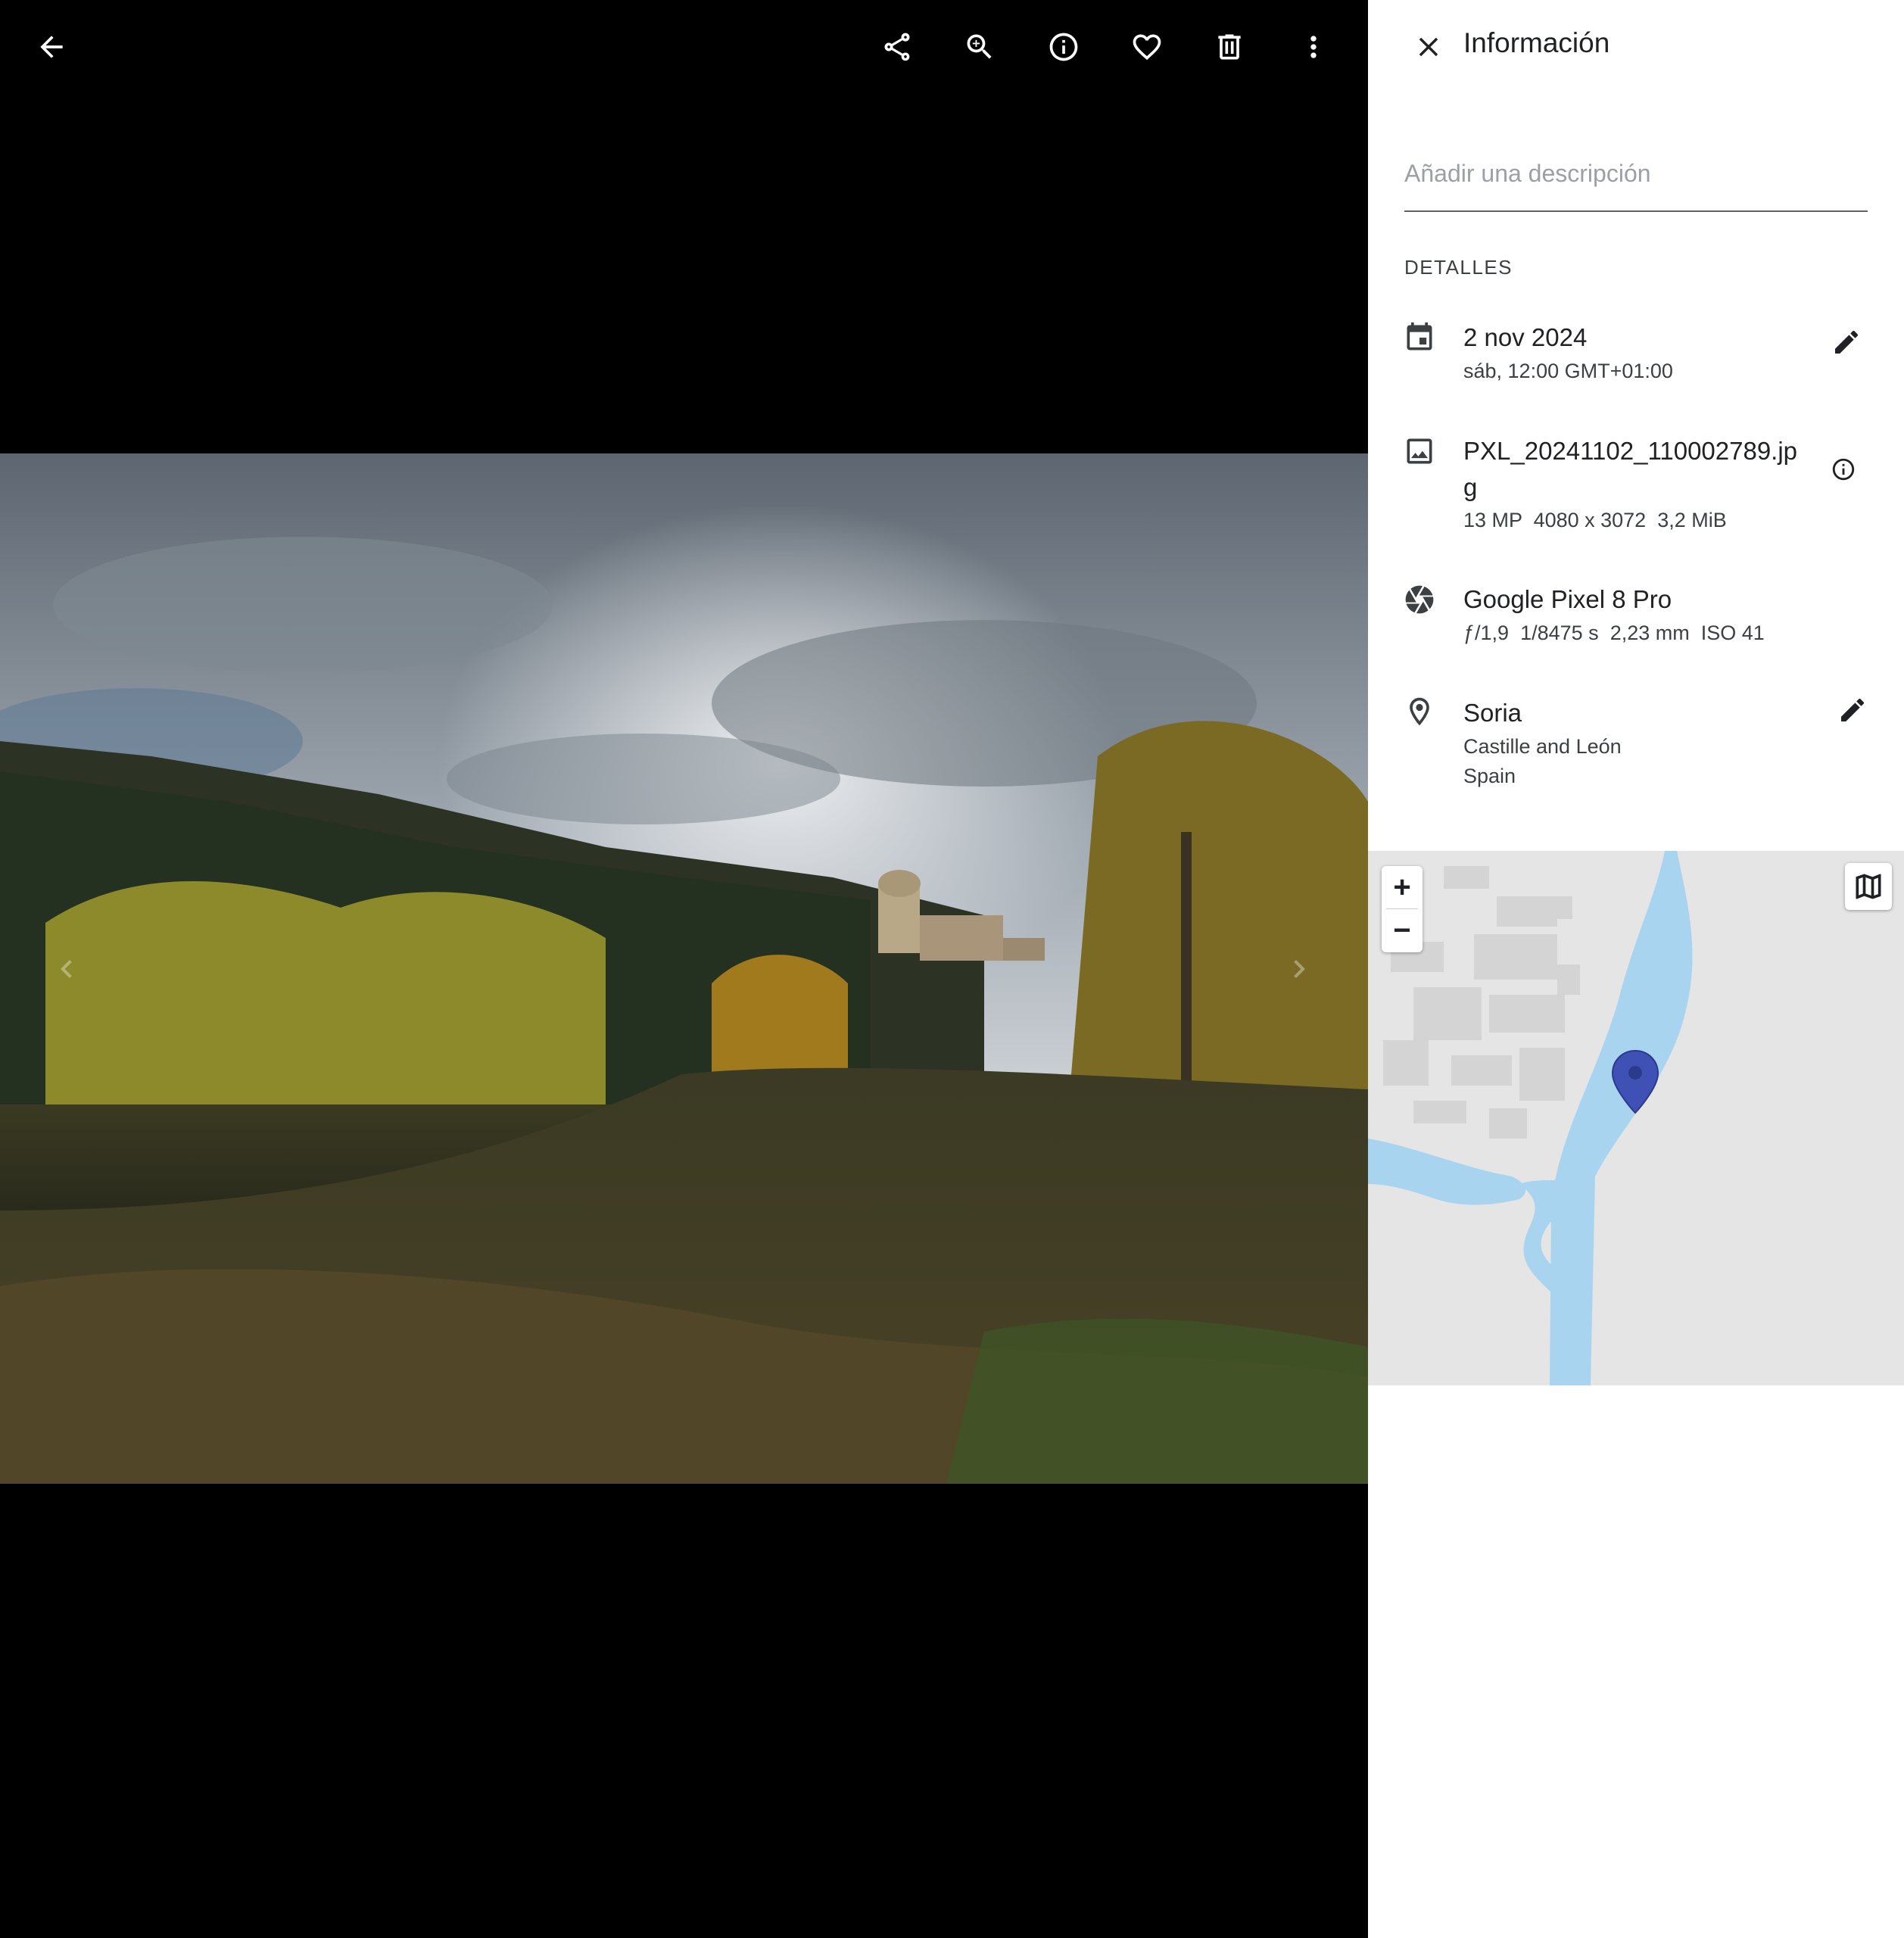 This screenshot has width=1904, height=1938. Describe the element at coordinates (1559, 633) in the screenshot. I see `camera-shutter: 1/8475 s` at that location.